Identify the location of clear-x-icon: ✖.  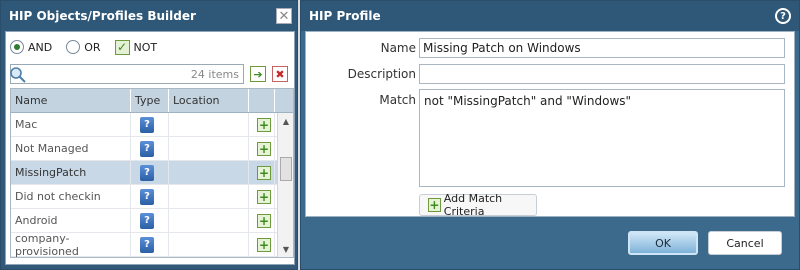
(280, 74).